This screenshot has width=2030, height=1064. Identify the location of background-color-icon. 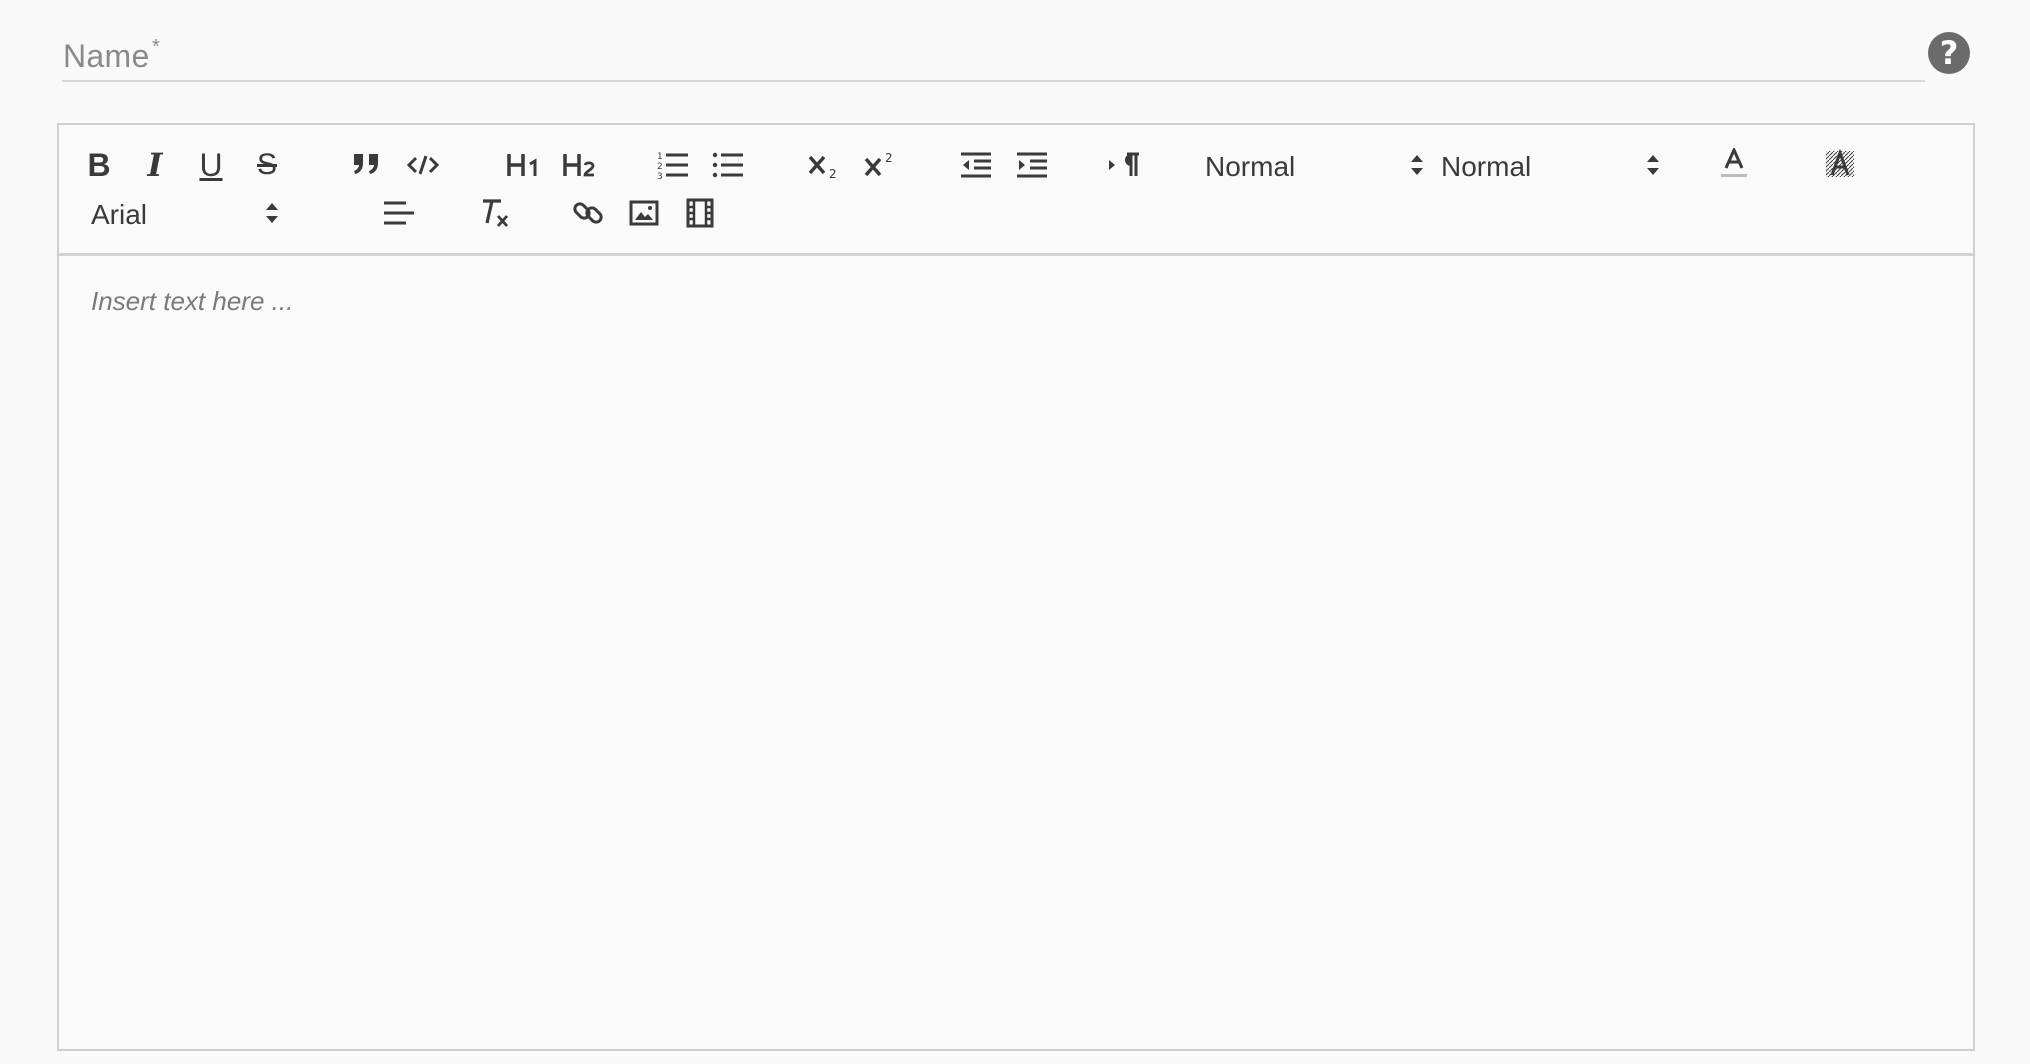
(1840, 162).